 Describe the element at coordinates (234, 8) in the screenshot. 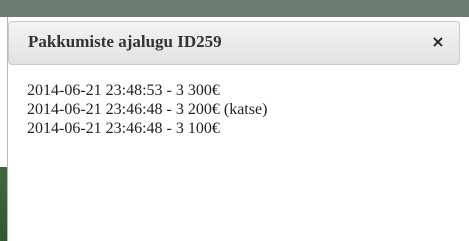

I see `background-strip` at that location.